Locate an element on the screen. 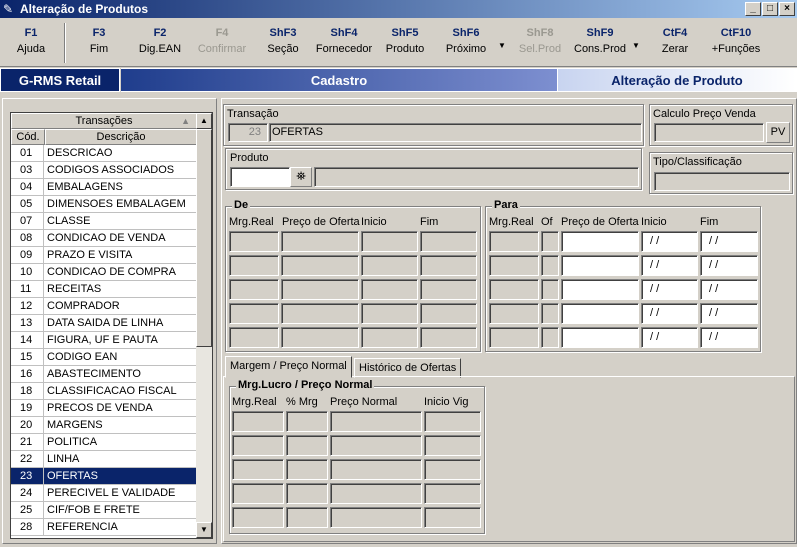  cons-prod-dropdown-icon: ▼ is located at coordinates (636, 45).